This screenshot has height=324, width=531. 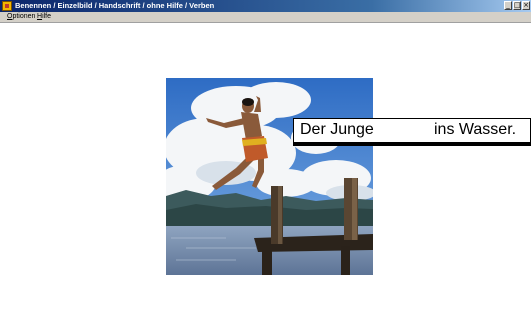 I want to click on close-icon: ×, so click(x=526, y=5).